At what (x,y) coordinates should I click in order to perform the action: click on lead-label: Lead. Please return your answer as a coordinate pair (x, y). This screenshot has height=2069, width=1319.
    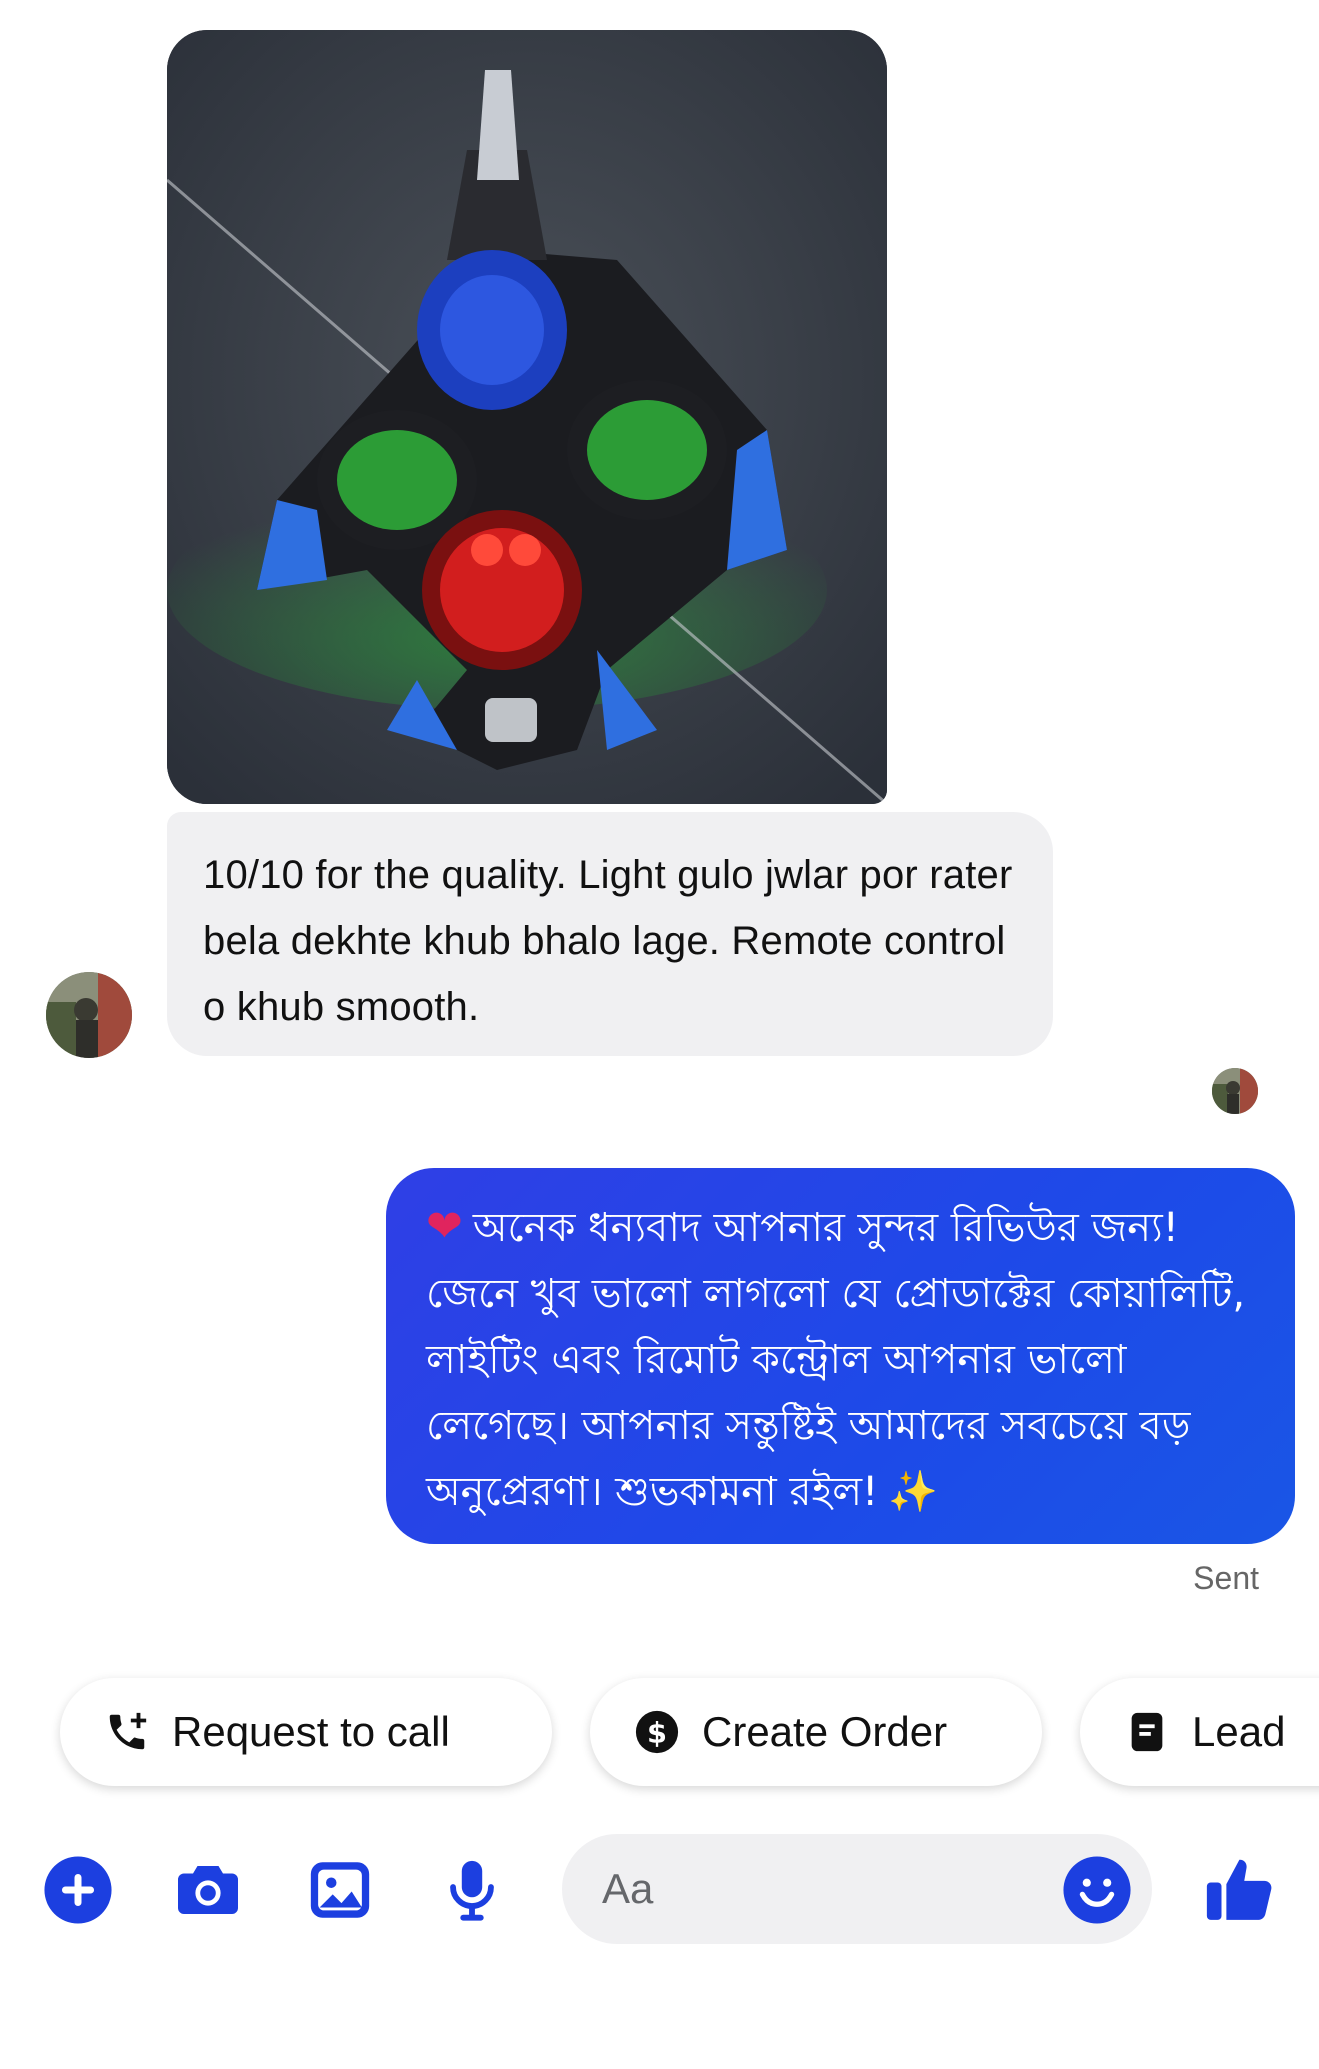
    Looking at the image, I should click on (1239, 1731).